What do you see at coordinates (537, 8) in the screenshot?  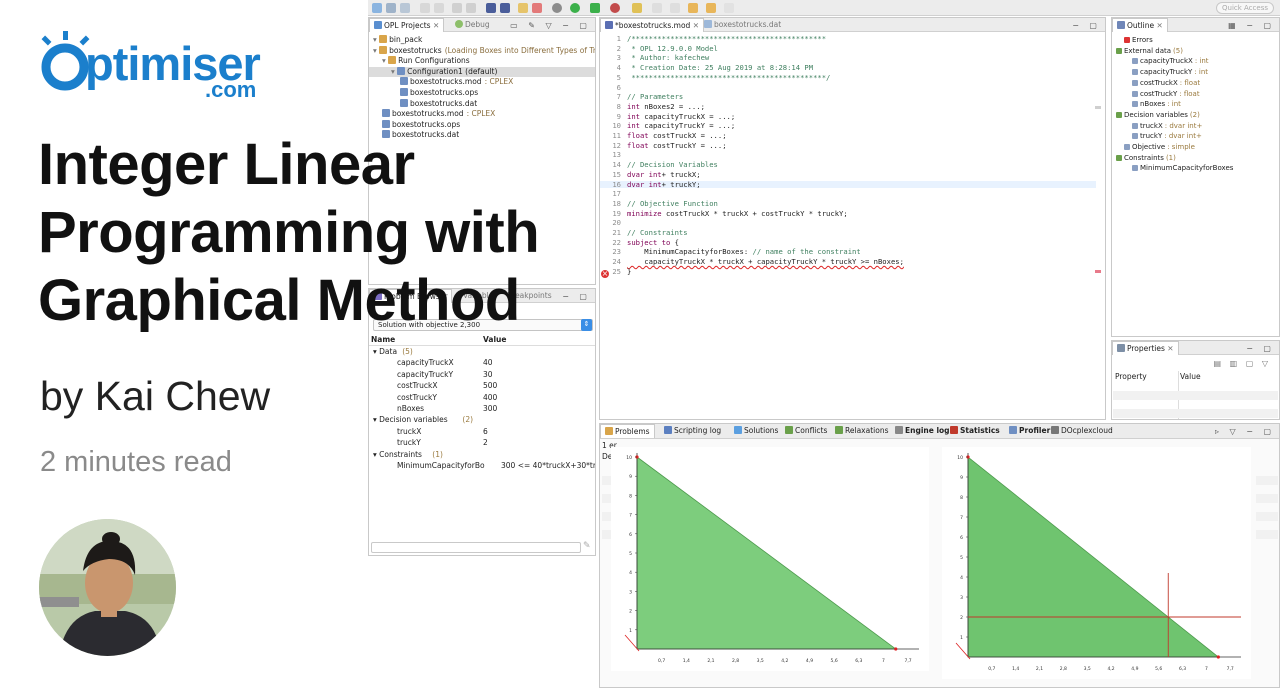 I see `stop-icon` at bounding box center [537, 8].